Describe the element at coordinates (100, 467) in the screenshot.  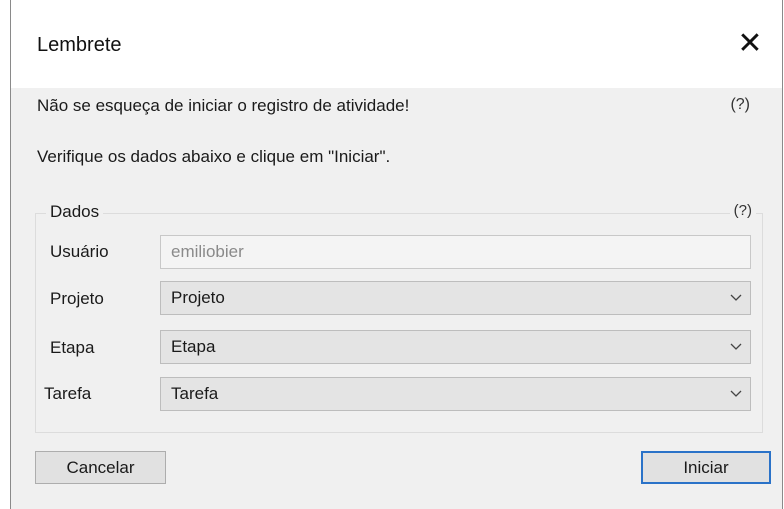
I see `cancel-button: Cancelar` at that location.